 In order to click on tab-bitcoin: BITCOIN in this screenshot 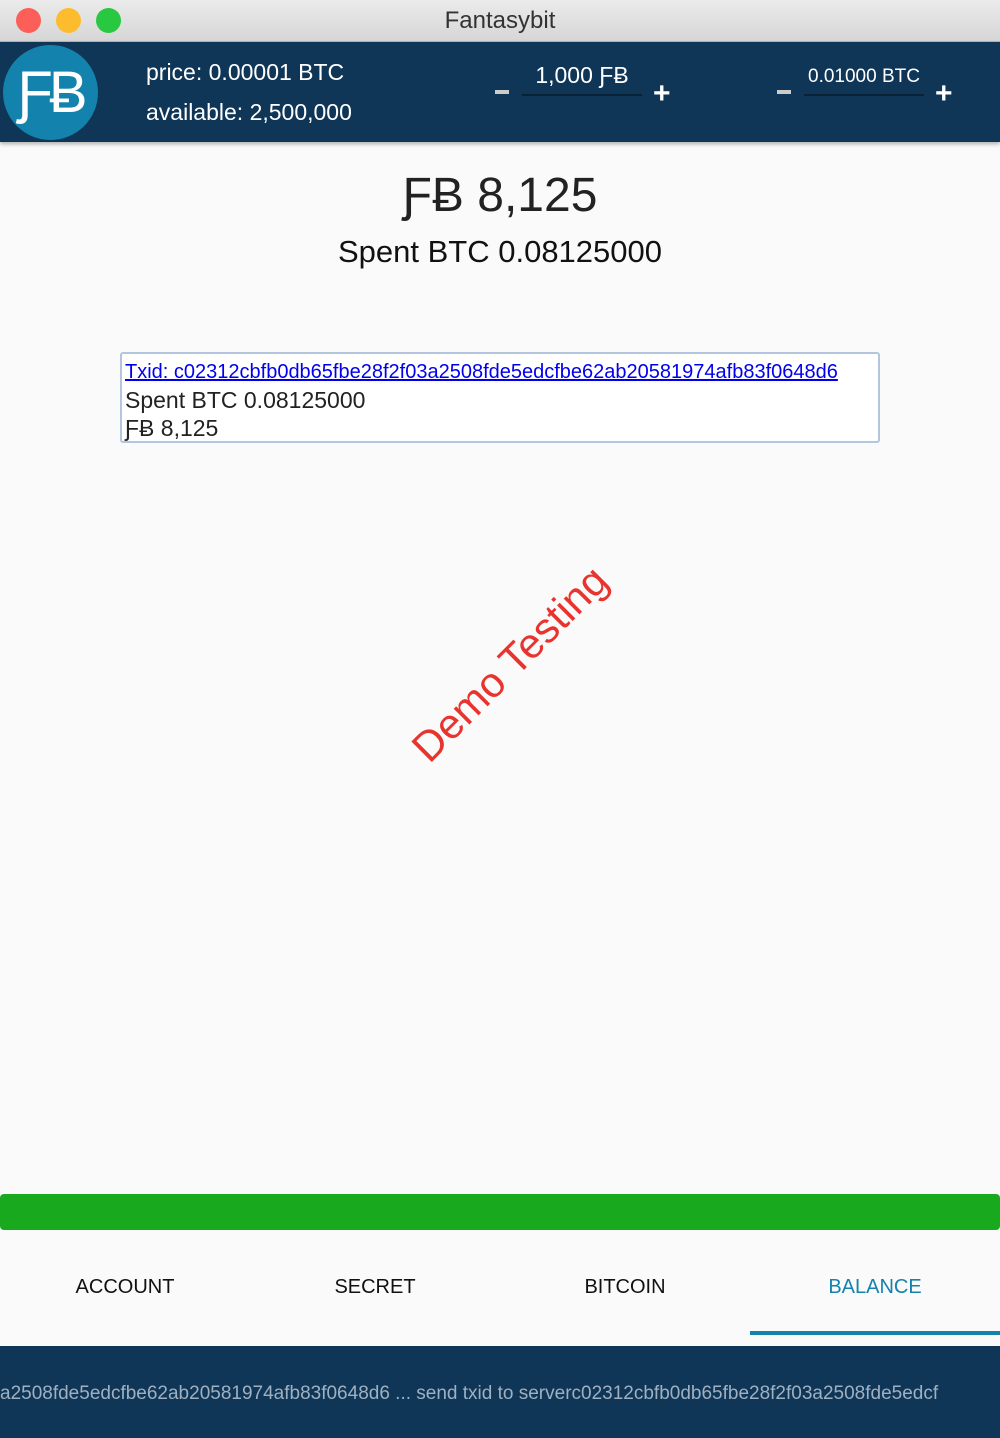, I will do `click(625, 1287)`.